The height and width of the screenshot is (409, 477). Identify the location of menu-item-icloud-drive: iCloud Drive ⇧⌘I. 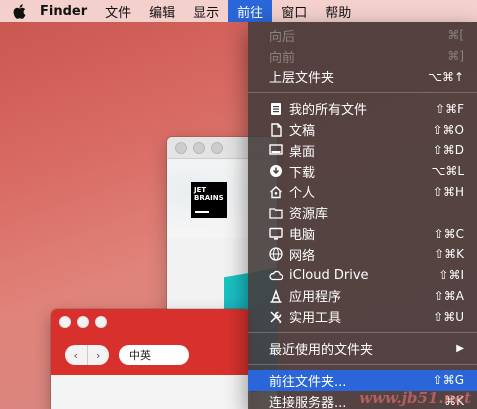
(362, 275).